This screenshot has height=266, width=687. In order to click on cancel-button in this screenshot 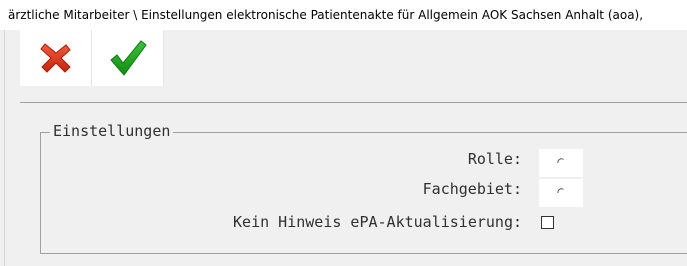, I will do `click(56, 58)`.